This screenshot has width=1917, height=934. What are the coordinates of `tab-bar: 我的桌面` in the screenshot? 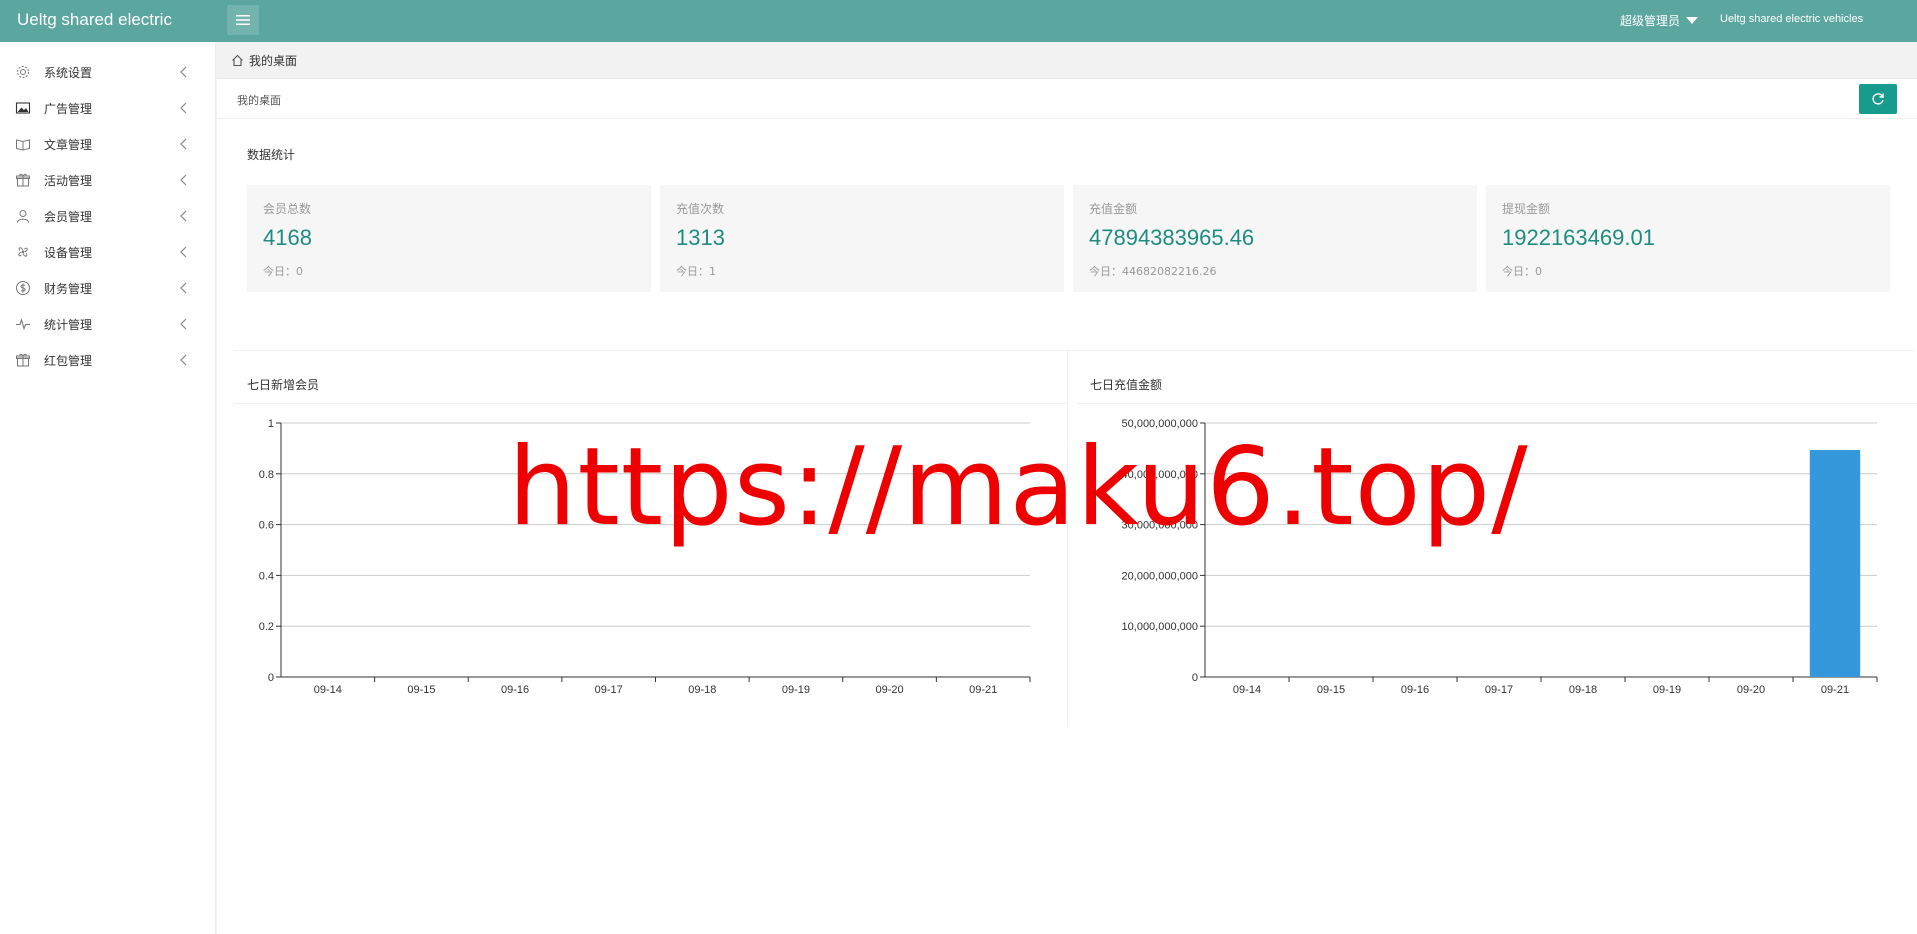 It's located at (1067, 60).